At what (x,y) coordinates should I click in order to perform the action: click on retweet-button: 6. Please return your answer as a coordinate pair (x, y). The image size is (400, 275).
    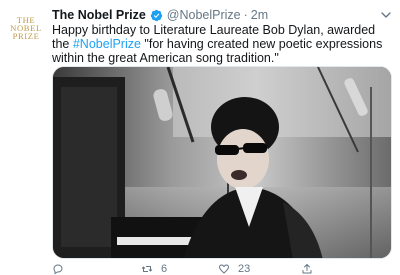
    Looking at the image, I should click on (179, 269).